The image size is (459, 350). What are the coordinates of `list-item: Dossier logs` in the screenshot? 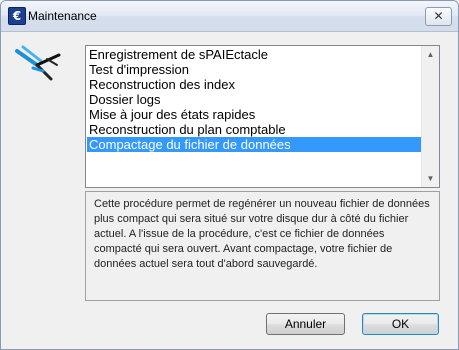 It's located at (254, 99).